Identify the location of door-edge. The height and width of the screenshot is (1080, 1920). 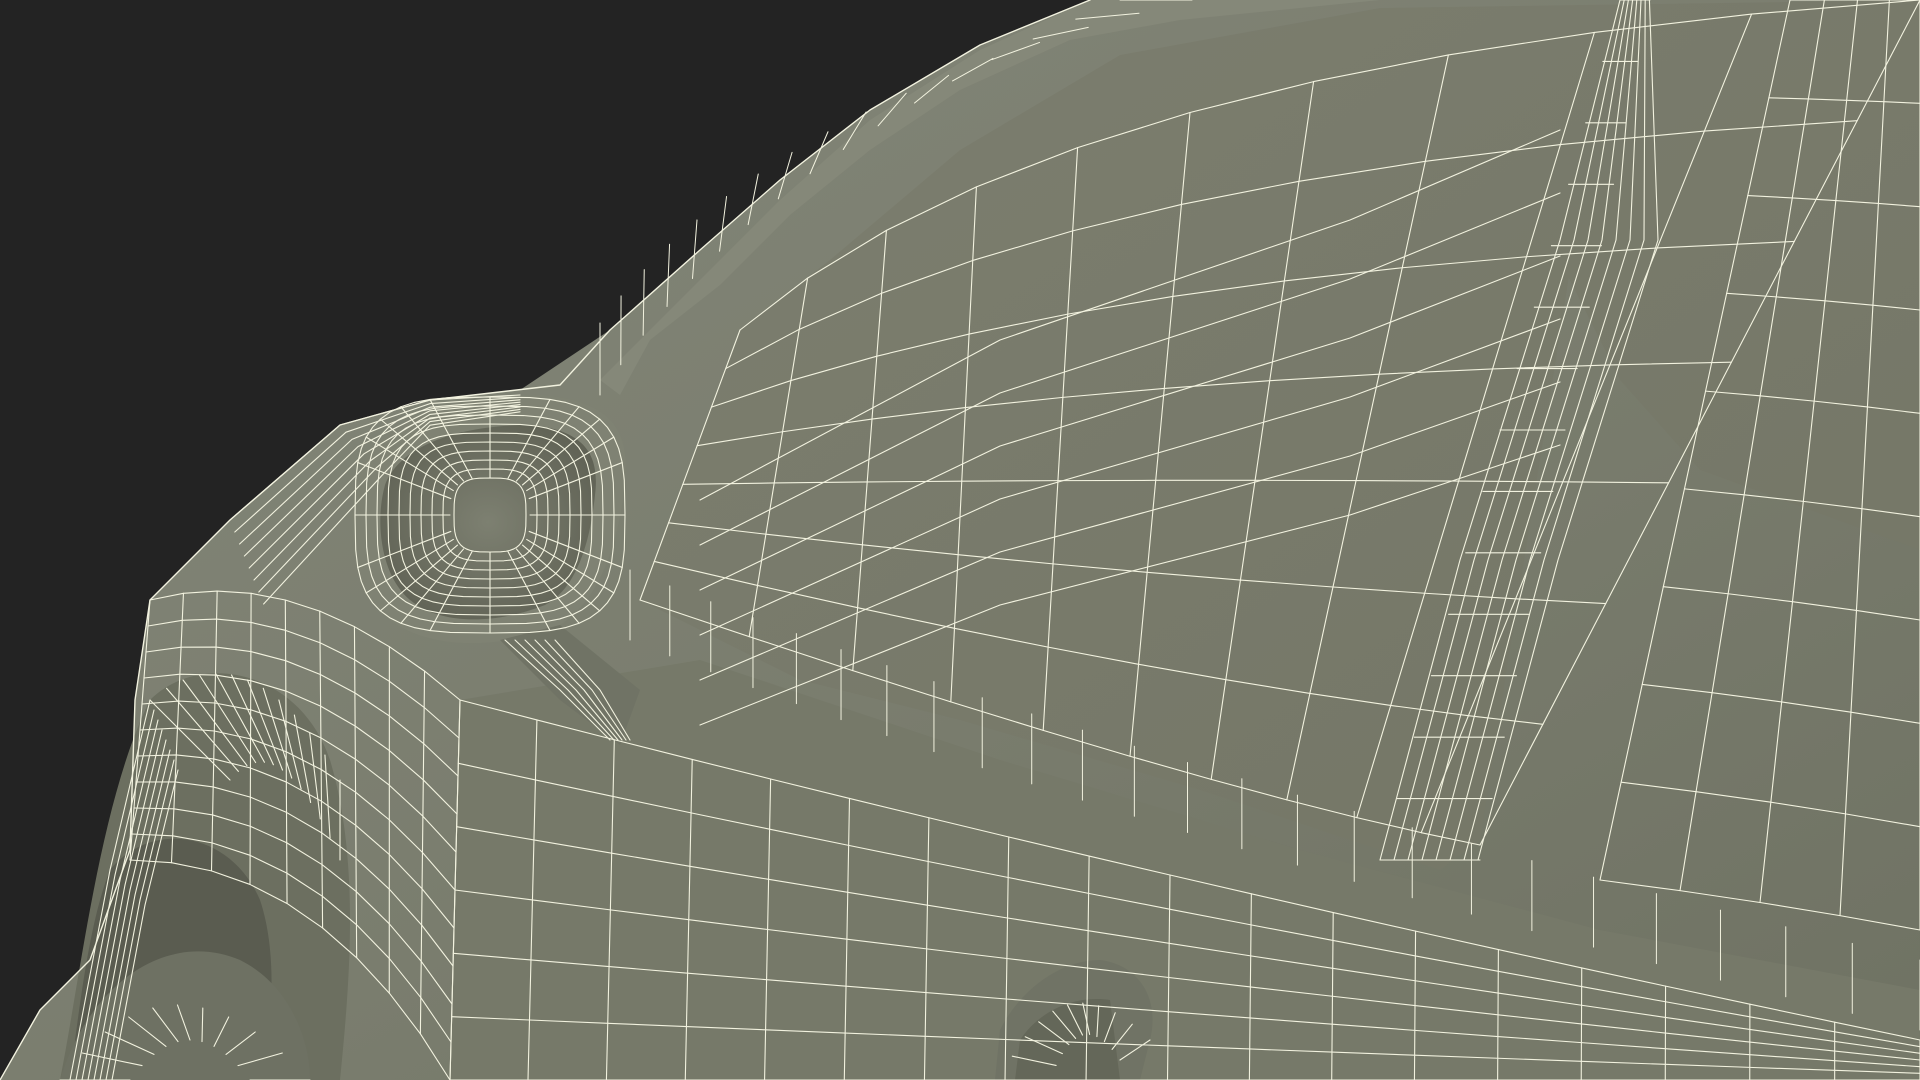
(1498, 1014).